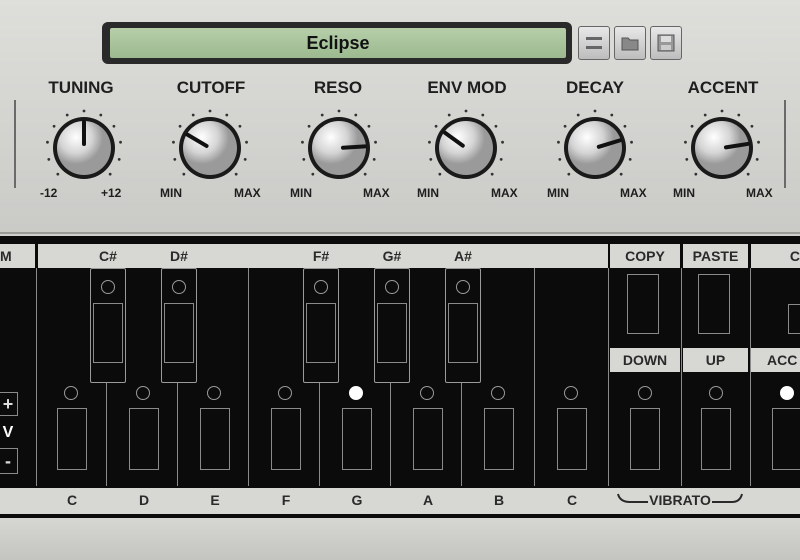 This screenshot has height=560, width=800. I want to click on key-a, so click(428, 439).